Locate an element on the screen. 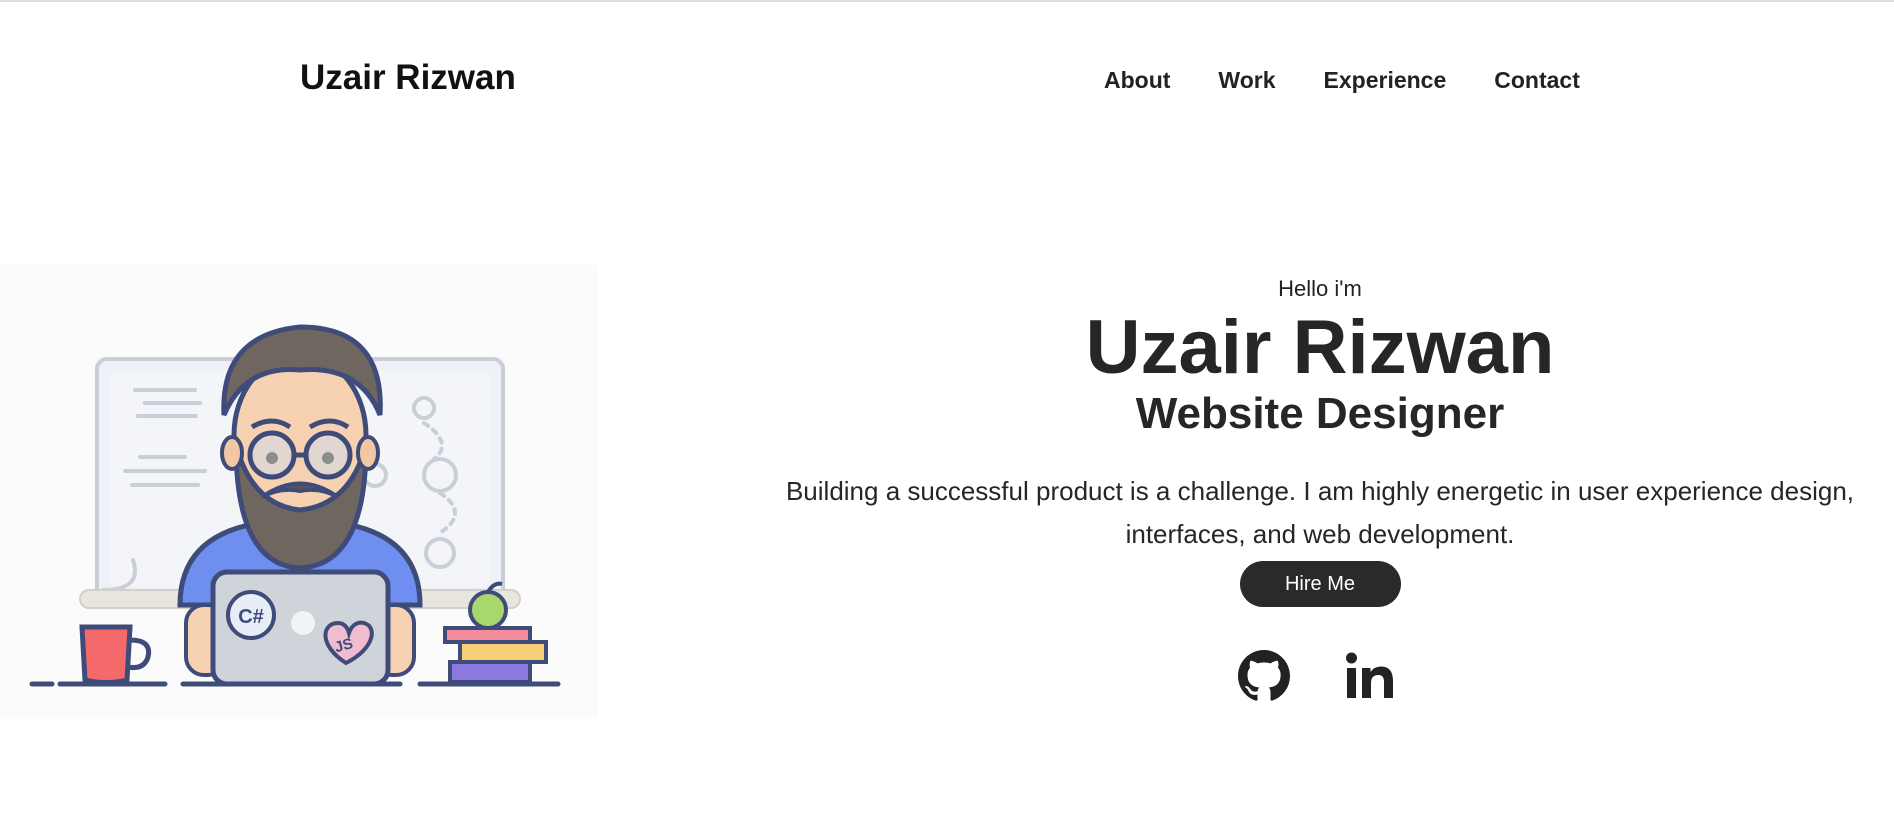 Image resolution: width=1894 pixels, height=822 pixels. nav-link-about: About is located at coordinates (1137, 80).